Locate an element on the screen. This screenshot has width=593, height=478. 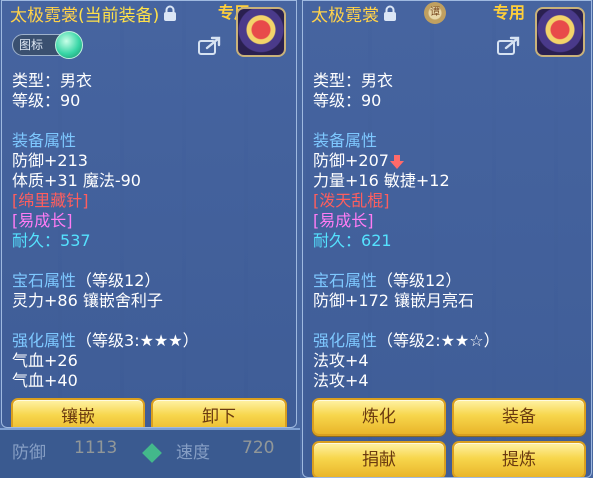
item-title: 太极霓裳 (当前装备) is located at coordinates (93, 13).